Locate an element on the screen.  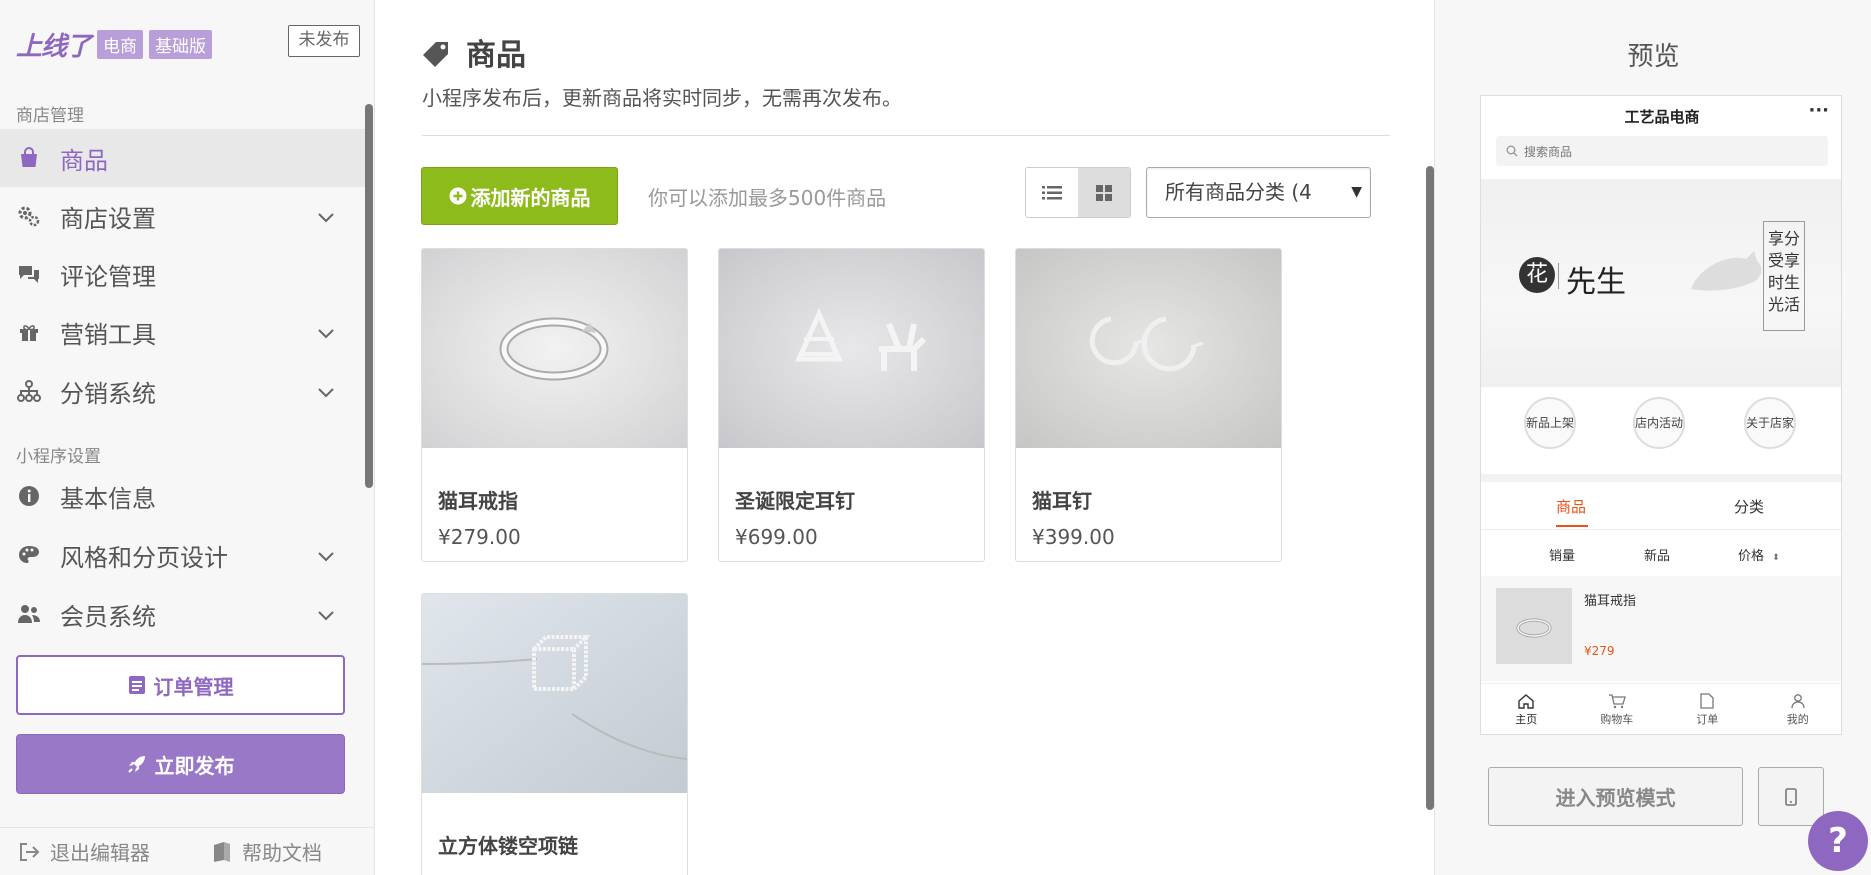
app-shortcuts: 新品上架 店内活动 关于店家 is located at coordinates (1661, 427).